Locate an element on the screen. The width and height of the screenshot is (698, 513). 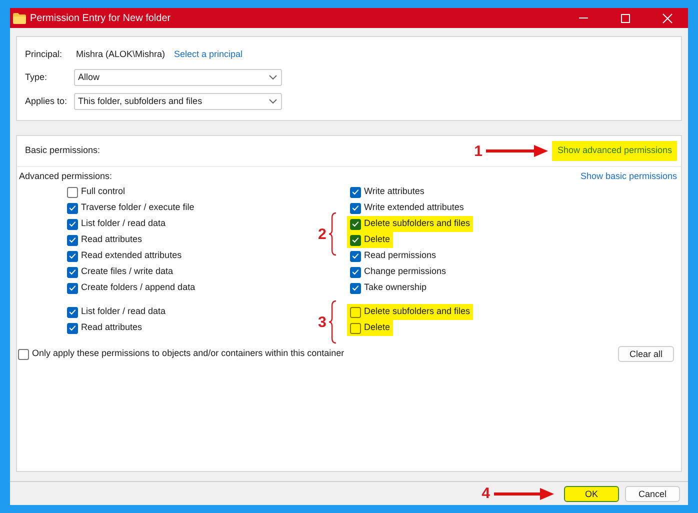
checkbox-label: Create folders / append data is located at coordinates (138, 287).